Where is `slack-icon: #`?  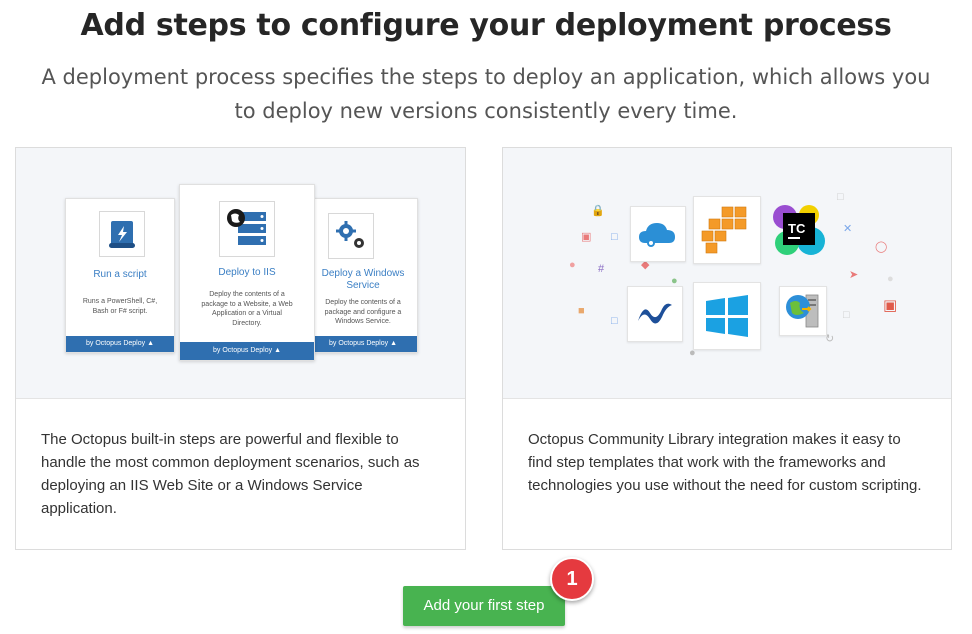
slack-icon: # is located at coordinates (601, 269).